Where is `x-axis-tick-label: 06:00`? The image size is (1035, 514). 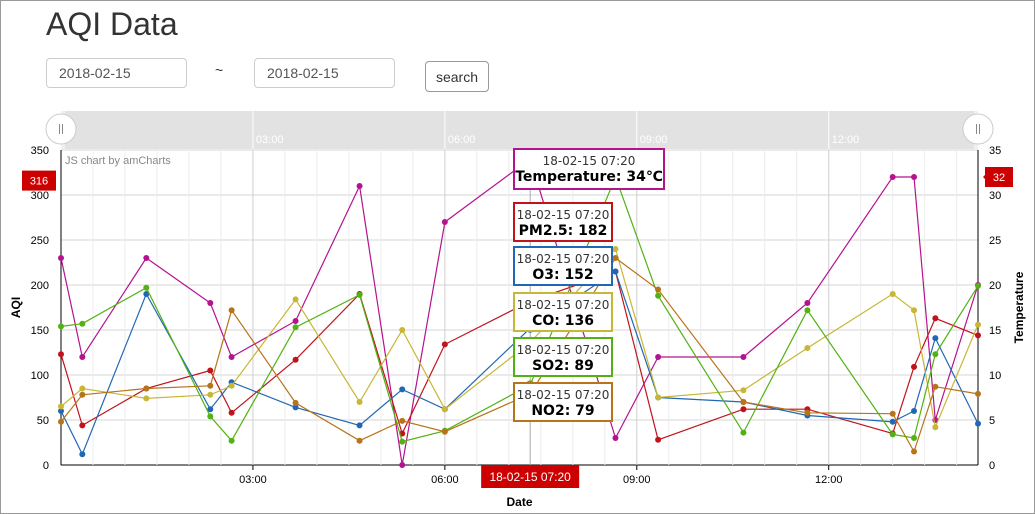
x-axis-tick-label: 06:00 is located at coordinates (445, 480).